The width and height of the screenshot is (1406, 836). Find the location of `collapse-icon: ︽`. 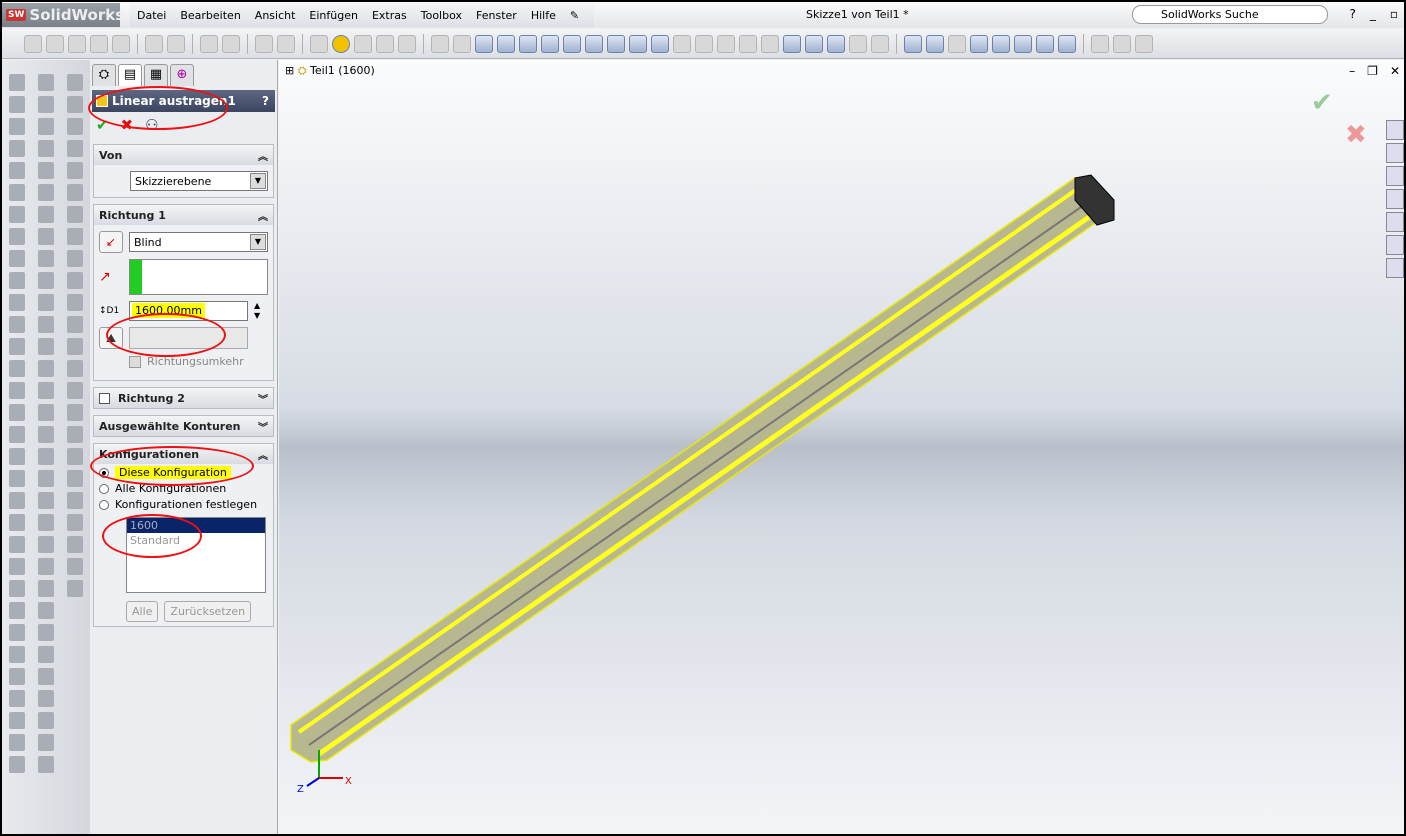

collapse-icon: ︽ is located at coordinates (263, 454).